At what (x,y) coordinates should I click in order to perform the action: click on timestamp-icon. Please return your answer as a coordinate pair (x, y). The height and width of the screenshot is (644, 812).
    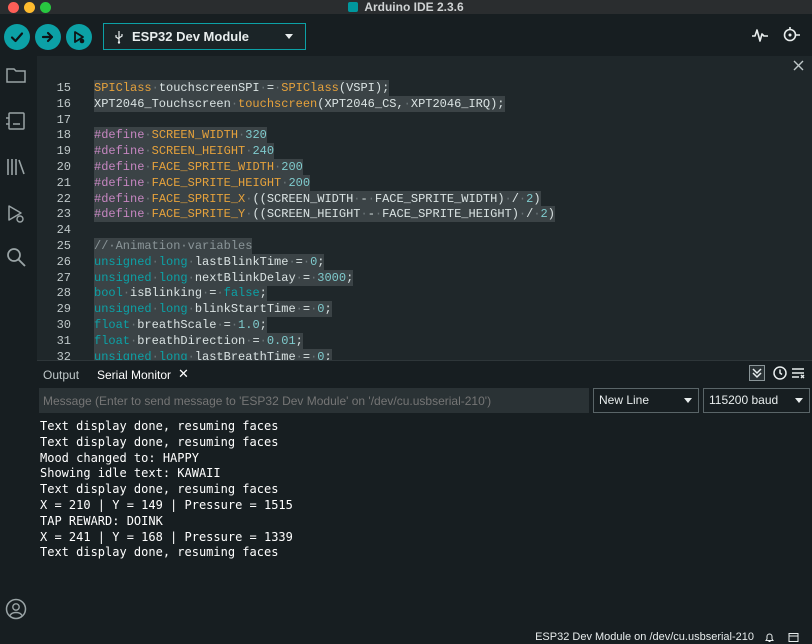
    Looking at the image, I should click on (780, 373).